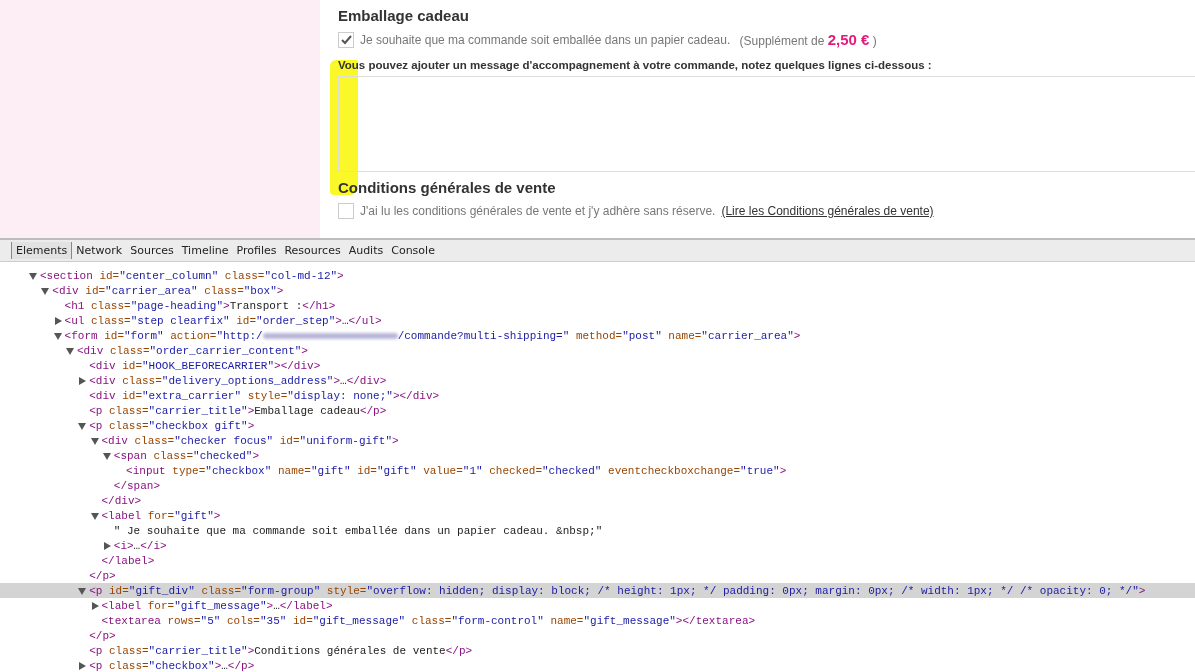 The height and width of the screenshot is (672, 1195). I want to click on dom-row: " Je souhaite que ma commande soit emballée dans un papier cadeau. &nbsp;", so click(597, 530).